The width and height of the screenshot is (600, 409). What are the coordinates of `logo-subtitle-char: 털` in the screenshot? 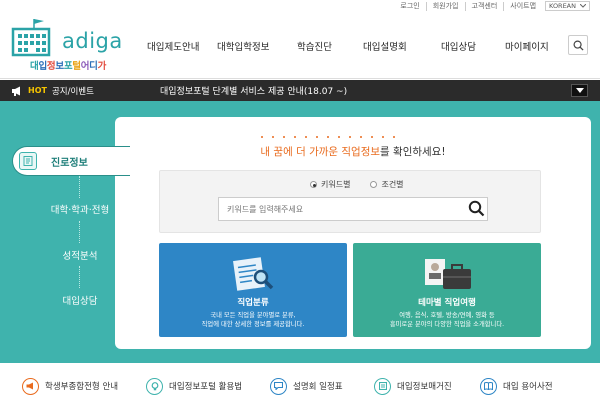 It's located at (76, 66).